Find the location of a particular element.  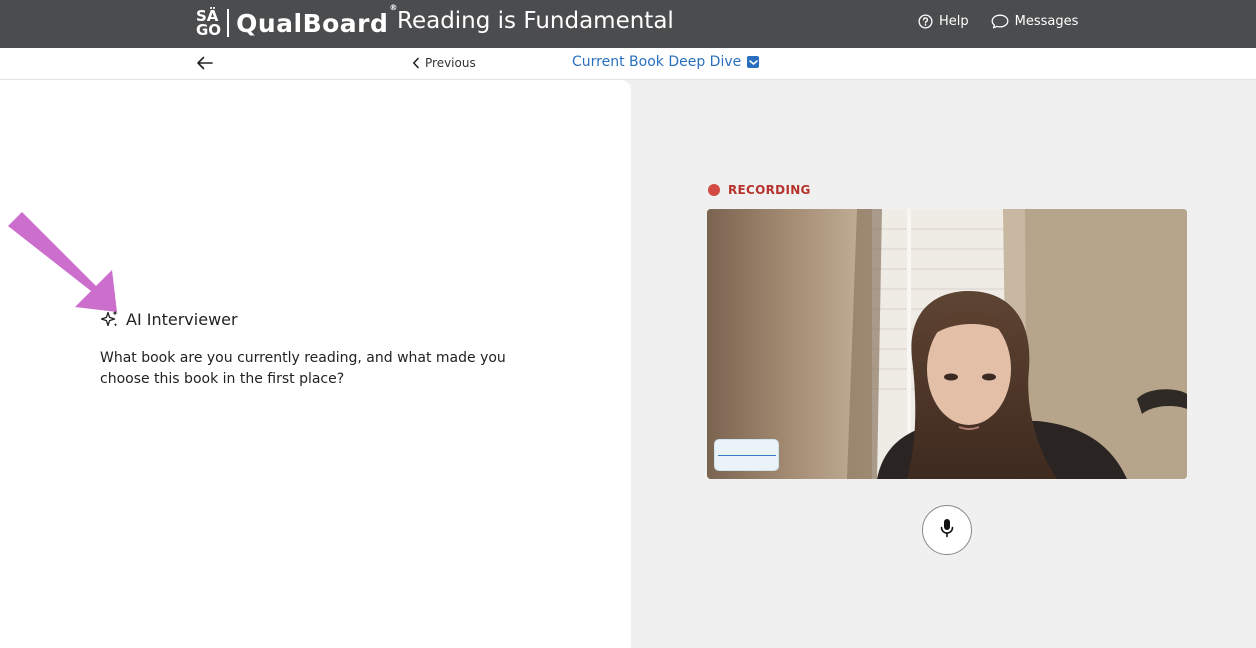

sub-navigation: Previous Current Book Deep Dive is located at coordinates (628, 64).